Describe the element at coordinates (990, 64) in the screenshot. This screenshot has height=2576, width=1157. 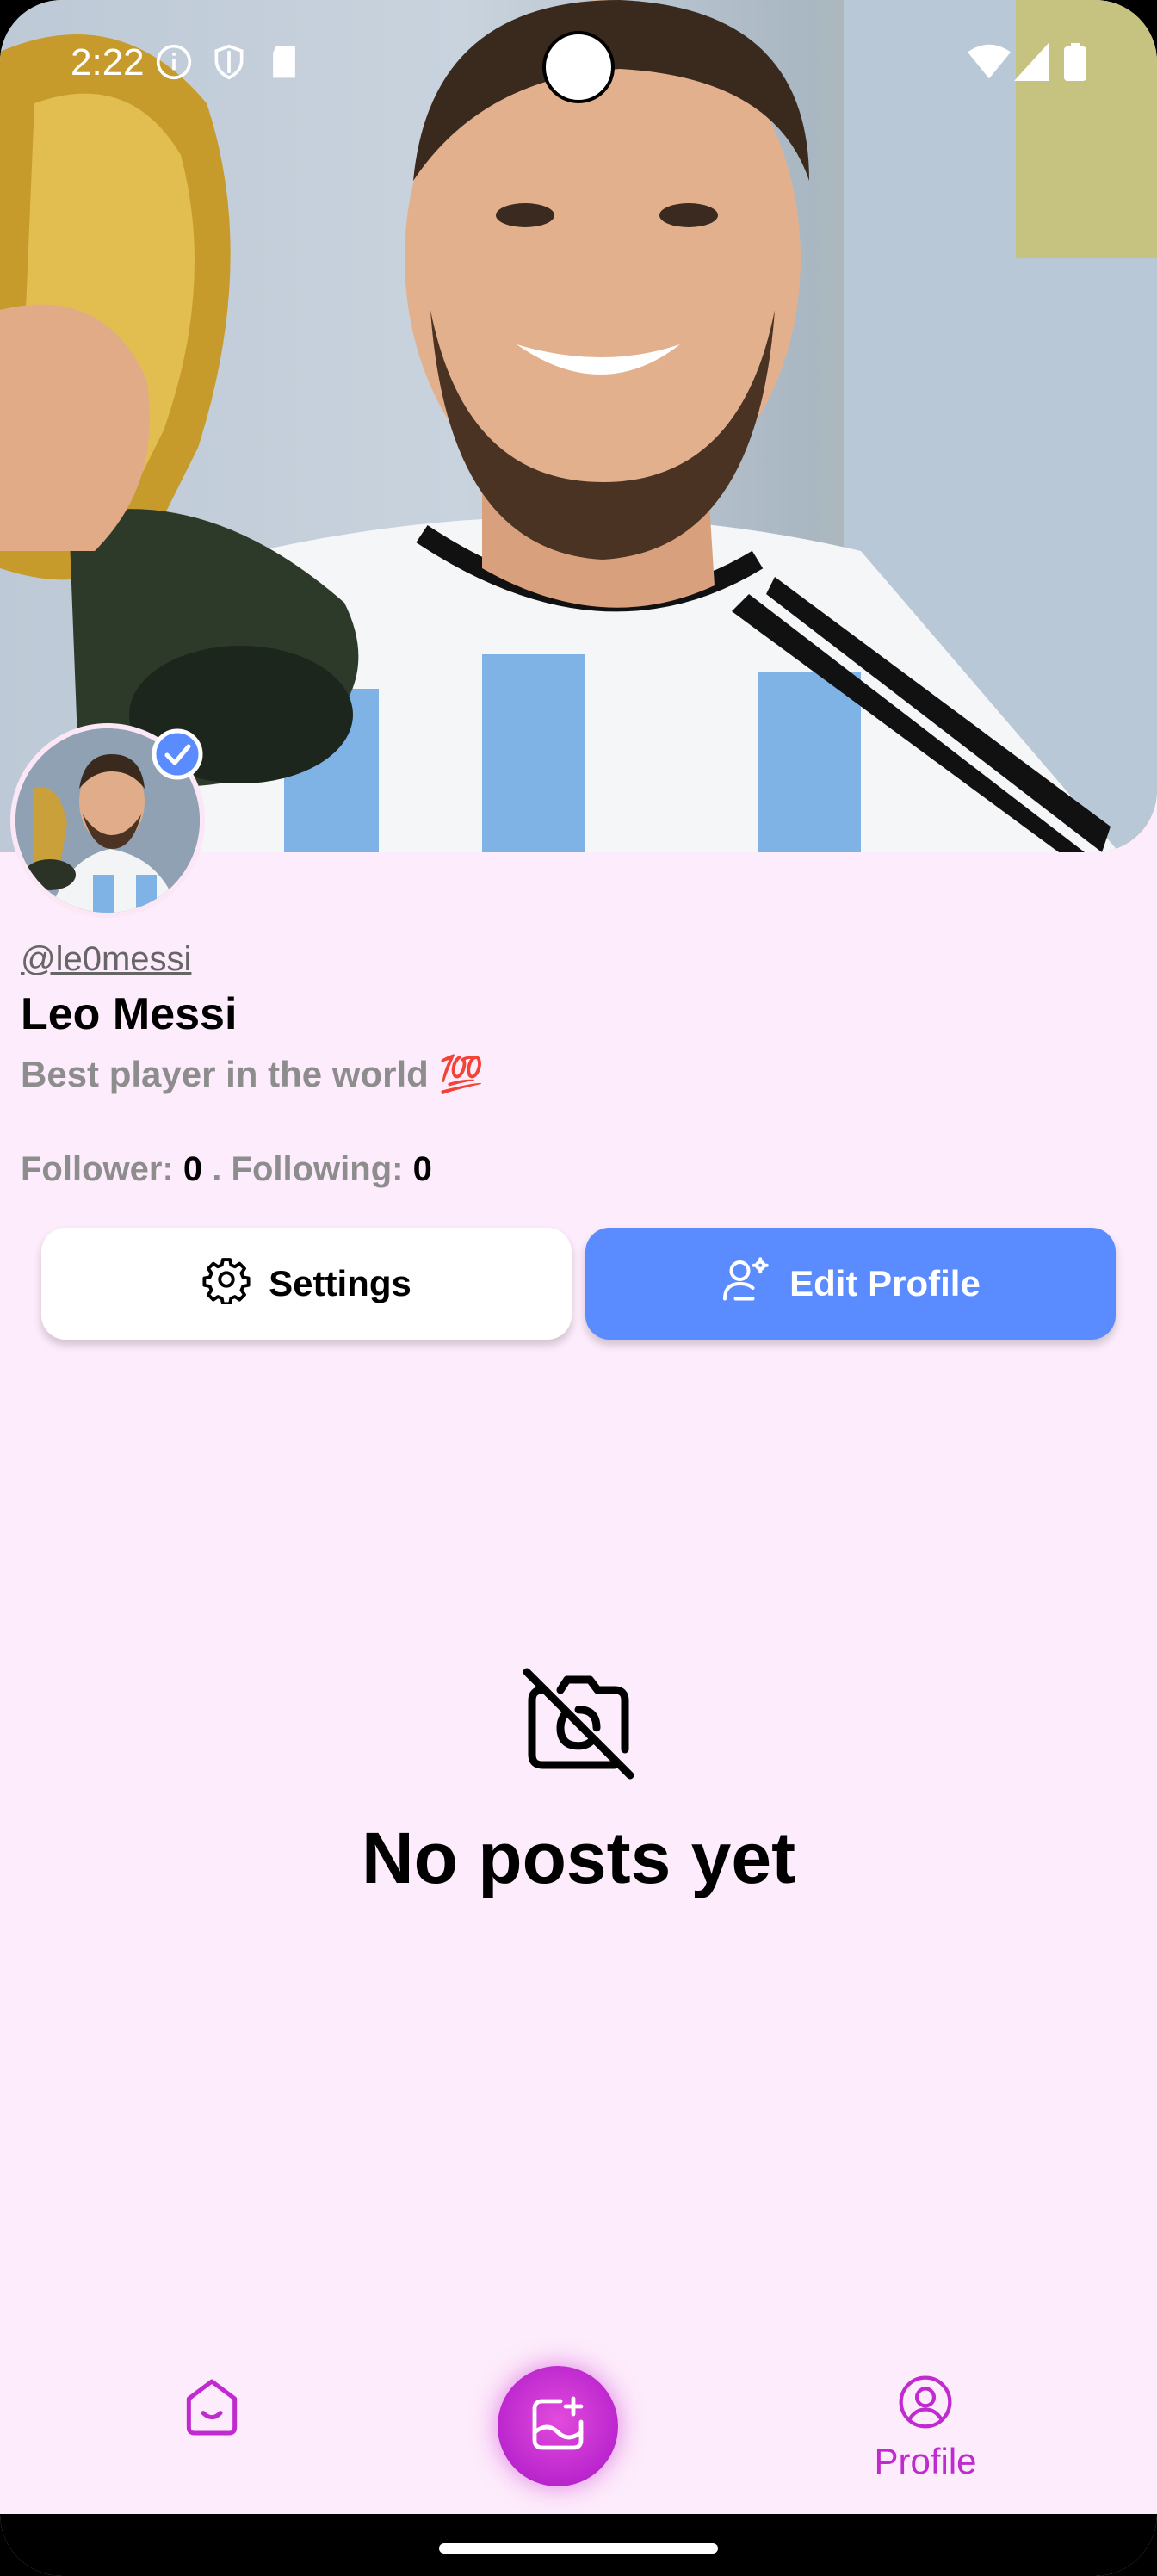
I see `wifi-icon` at that location.